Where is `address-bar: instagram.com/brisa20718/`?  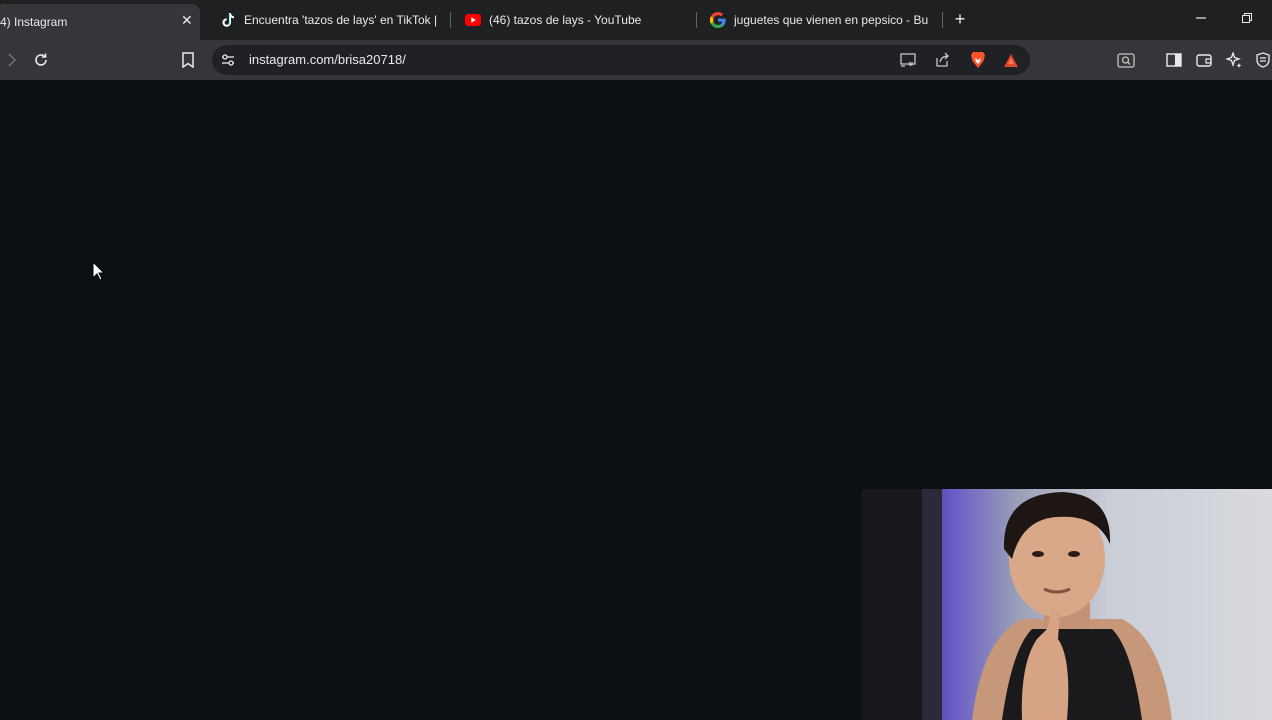 address-bar: instagram.com/brisa20718/ is located at coordinates (621, 60).